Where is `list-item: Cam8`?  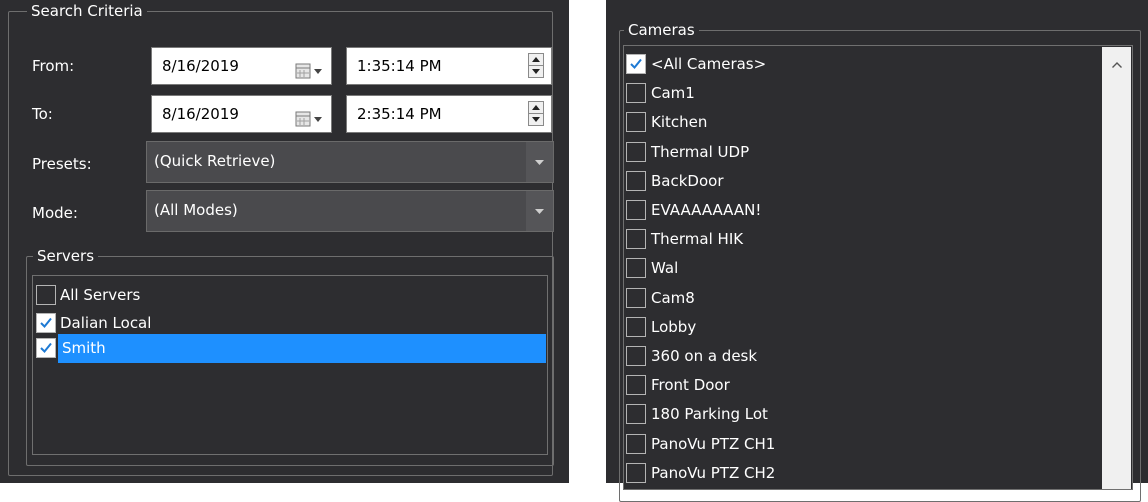
list-item: Cam8 is located at coordinates (862, 298).